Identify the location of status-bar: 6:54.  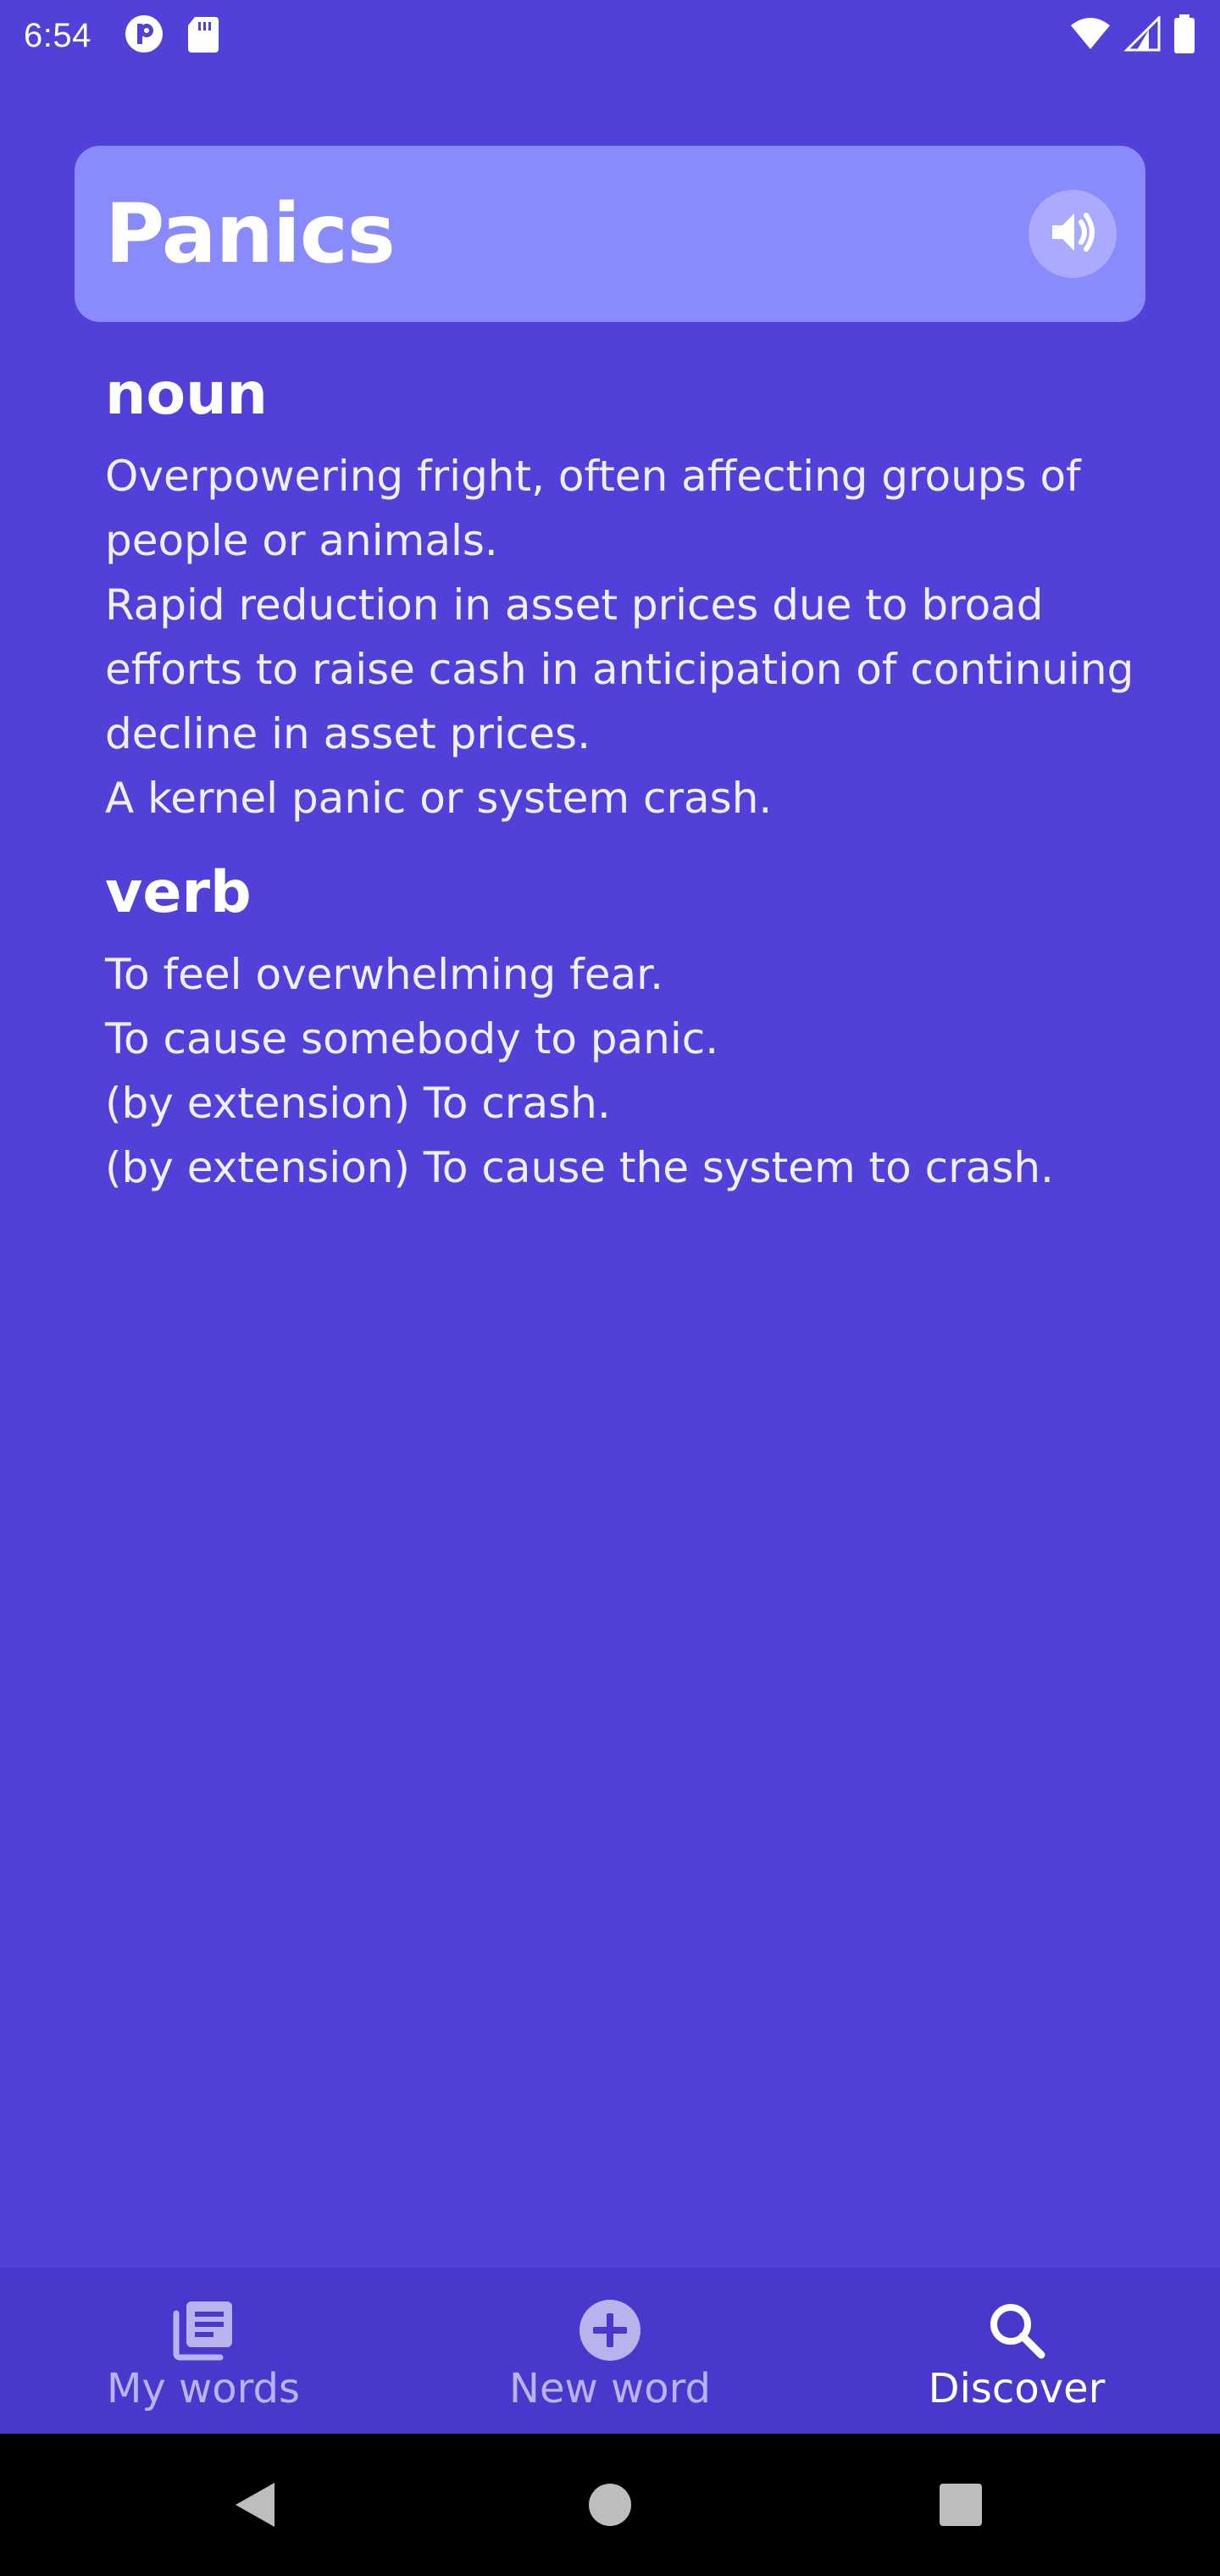
(610, 35).